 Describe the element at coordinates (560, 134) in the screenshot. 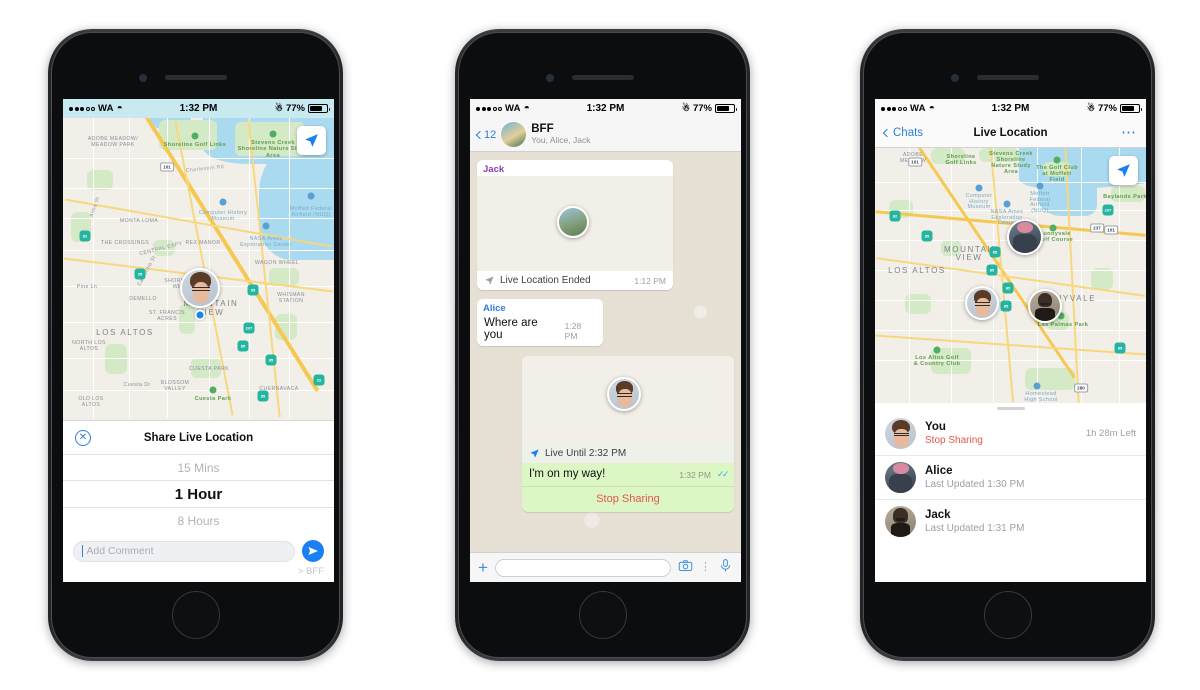

I see `chat-title-block: BFF You, Alice, Jack` at that location.